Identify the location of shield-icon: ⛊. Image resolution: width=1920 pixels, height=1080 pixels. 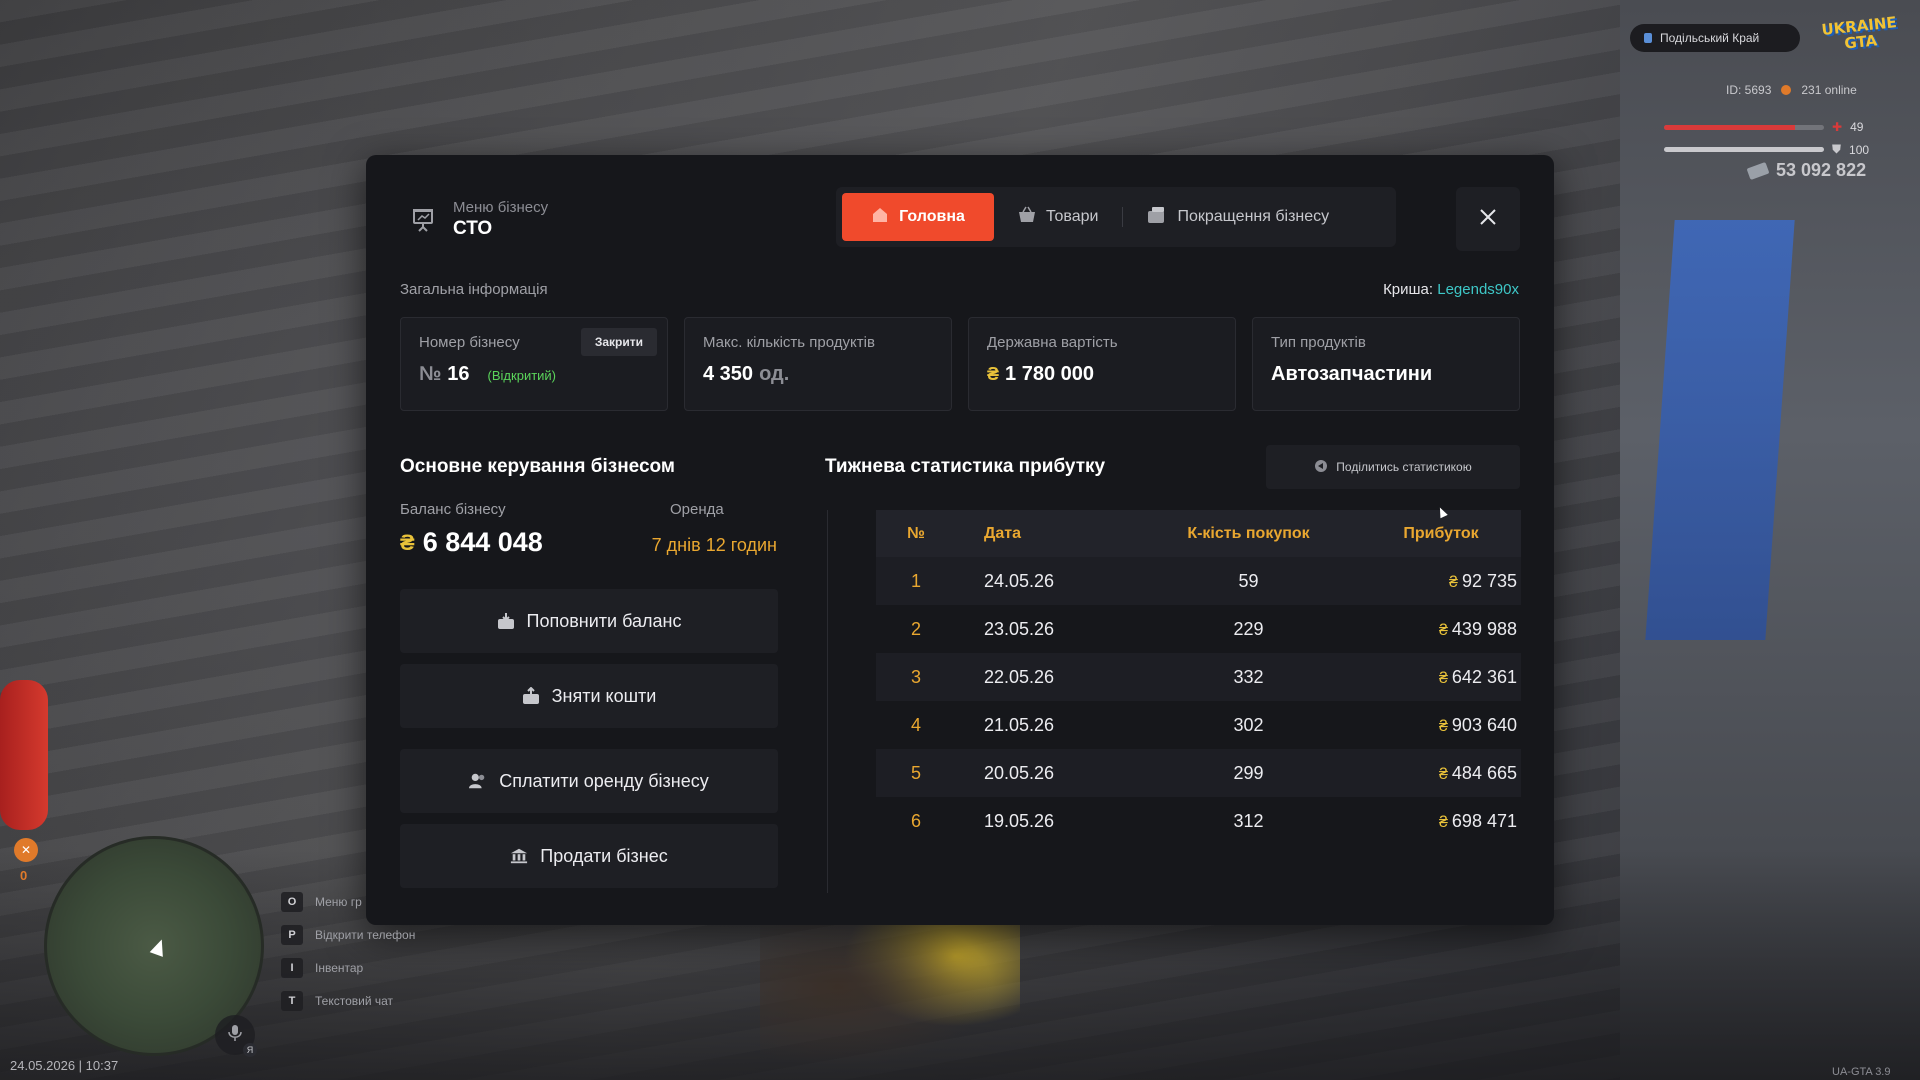
(1837, 149).